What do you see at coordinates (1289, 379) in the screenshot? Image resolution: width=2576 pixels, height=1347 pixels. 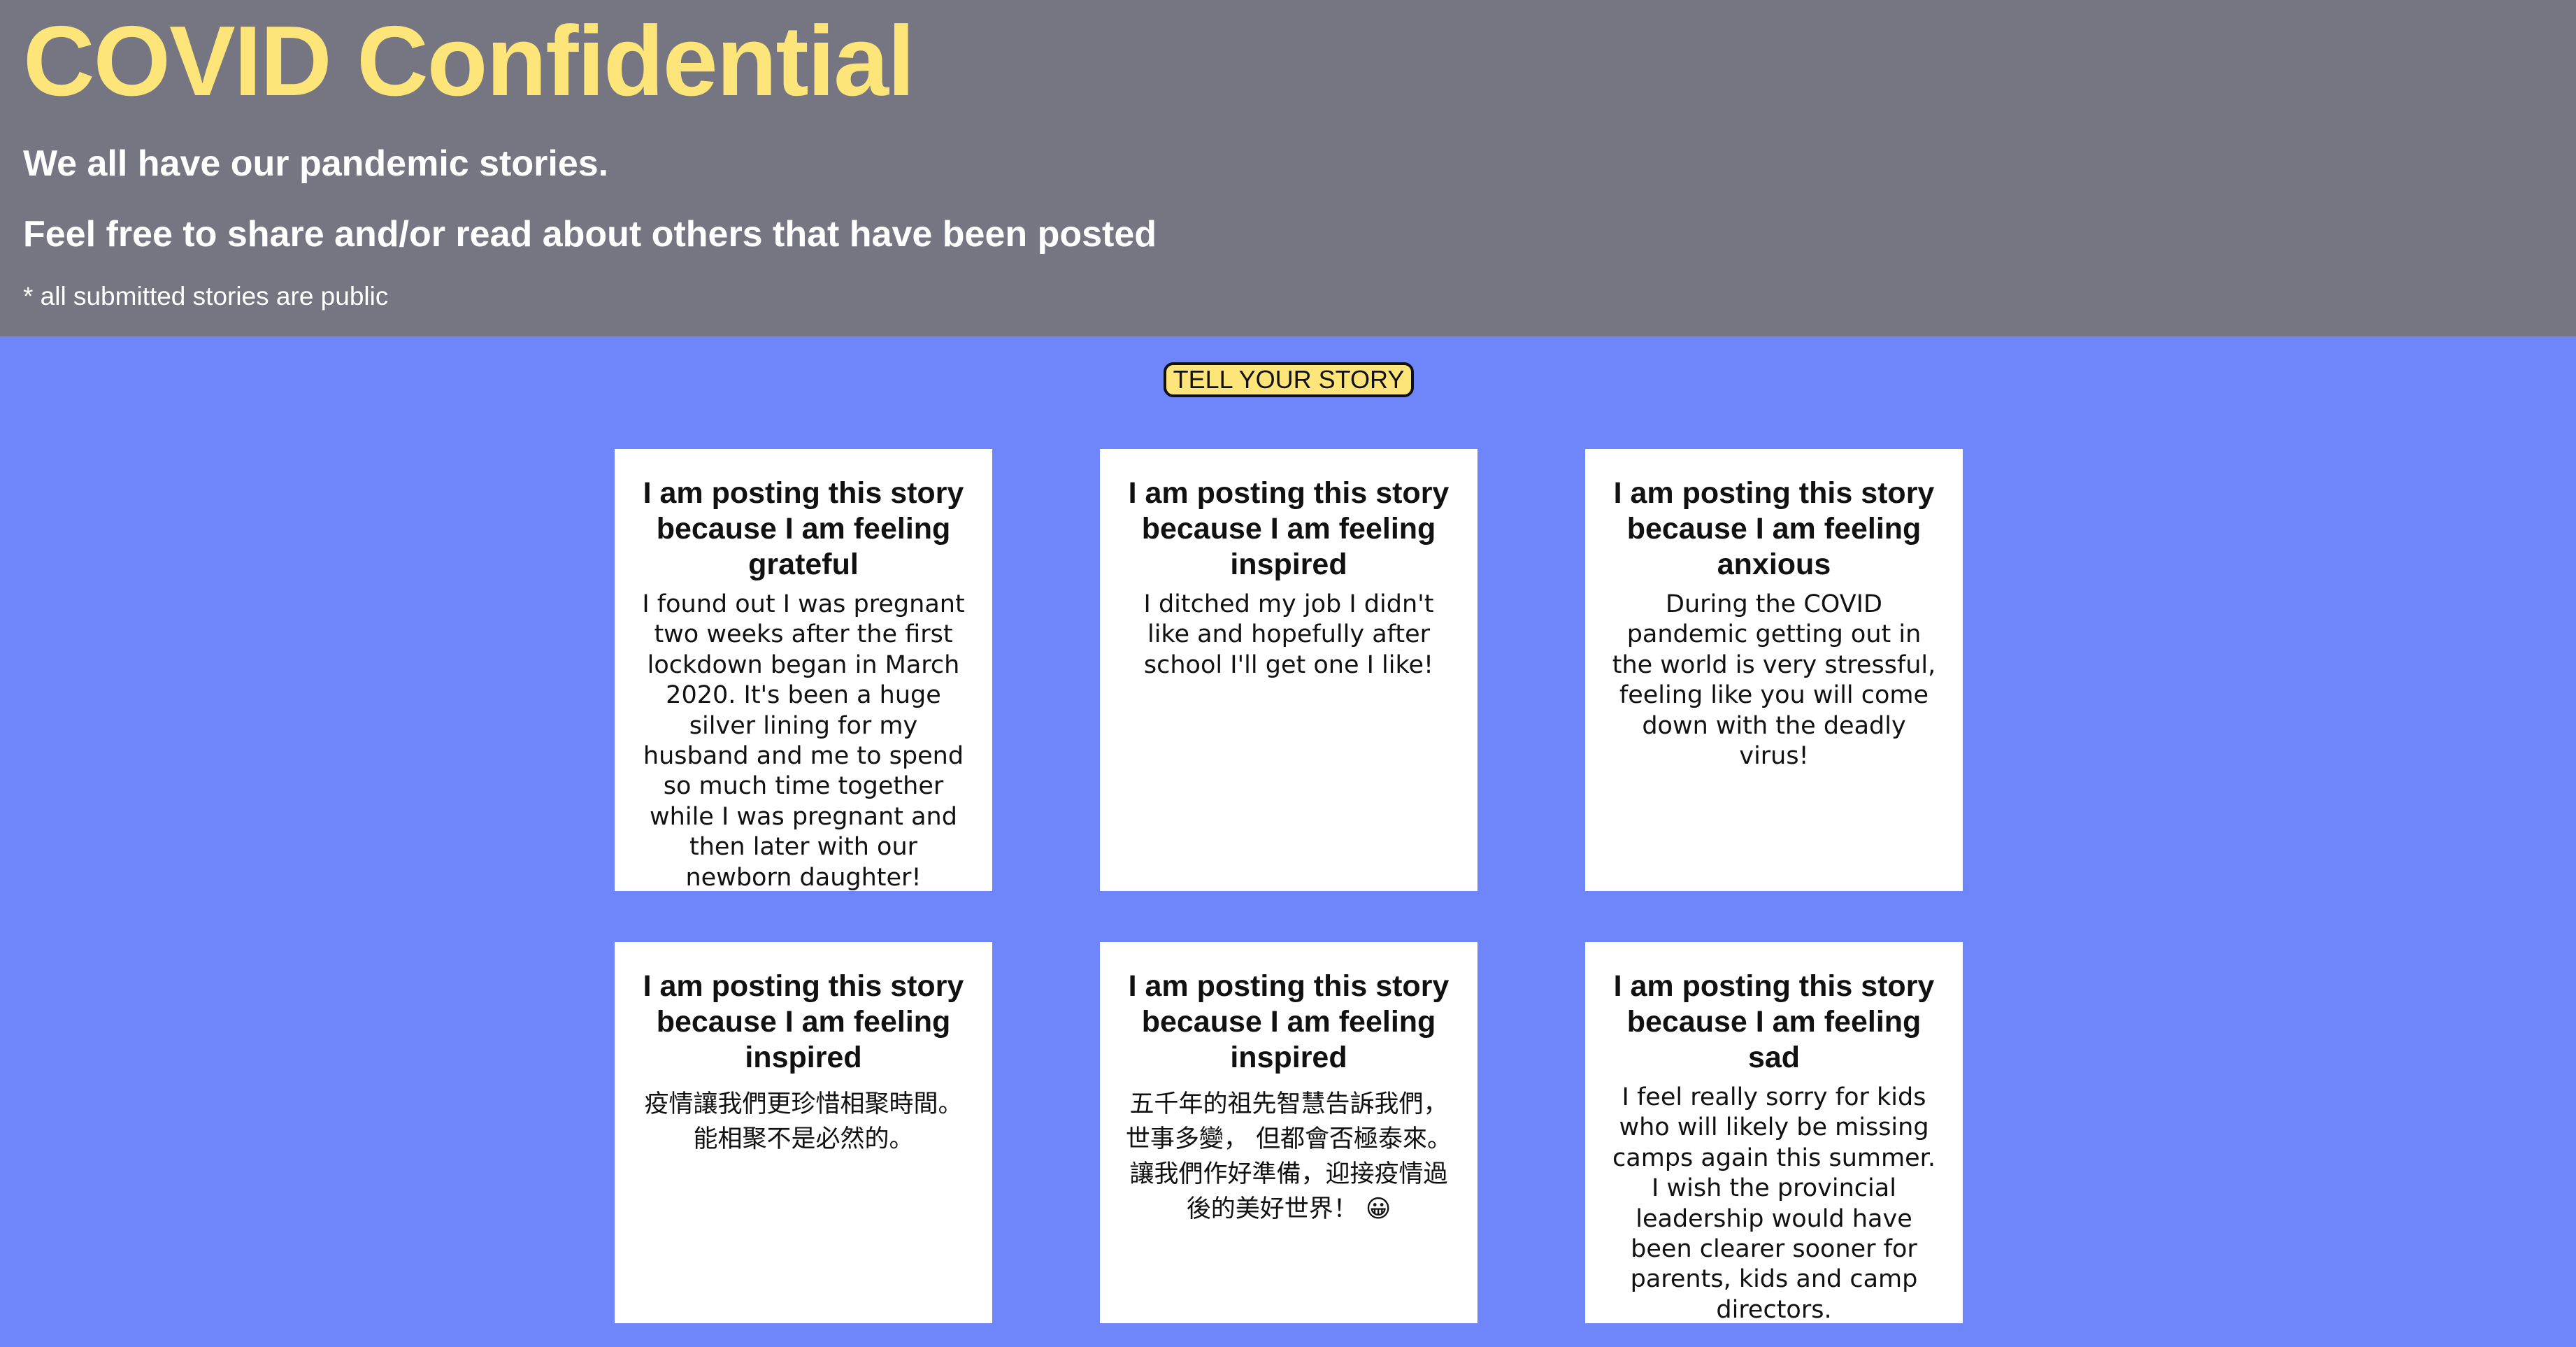 I see `tell-your-story-button: TELL YOUR STORY` at bounding box center [1289, 379].